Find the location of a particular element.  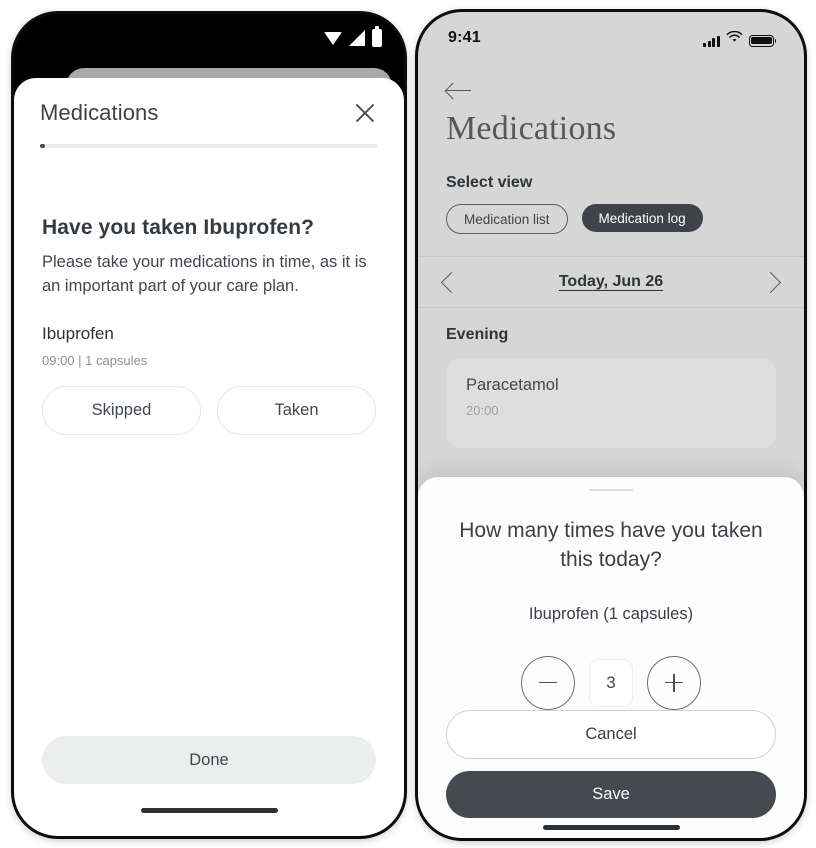

cellular-icon is located at coordinates (711, 41).